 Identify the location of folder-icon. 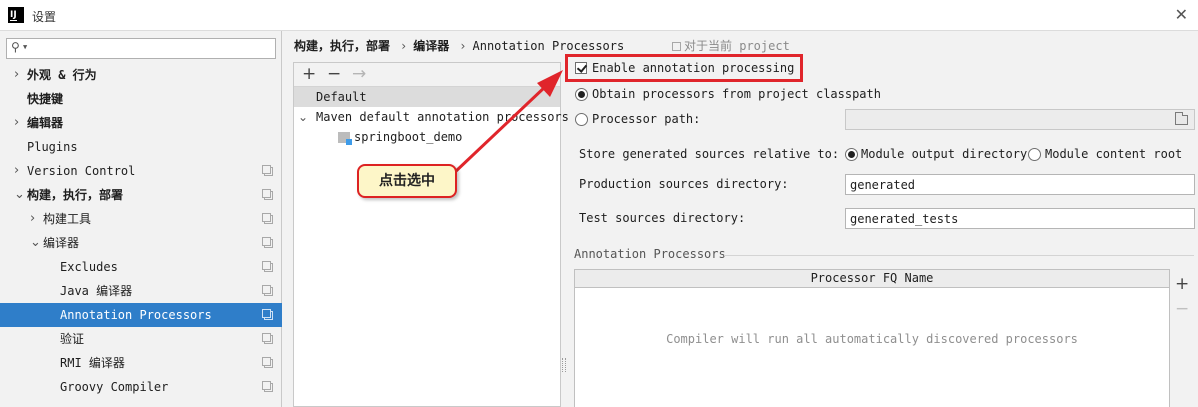
(1181, 118).